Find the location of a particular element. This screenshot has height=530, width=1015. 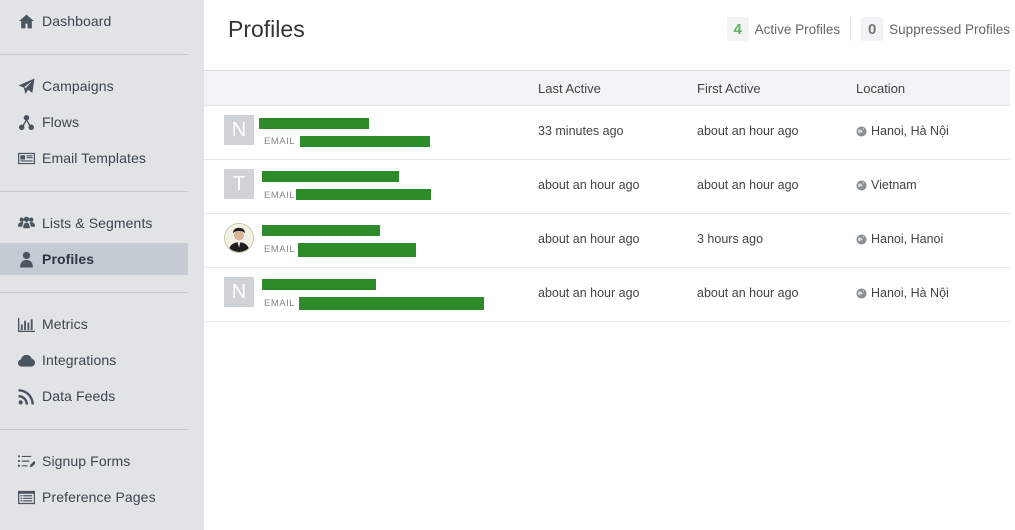

sidebar-item-profiles: Profiles is located at coordinates (94, 259).